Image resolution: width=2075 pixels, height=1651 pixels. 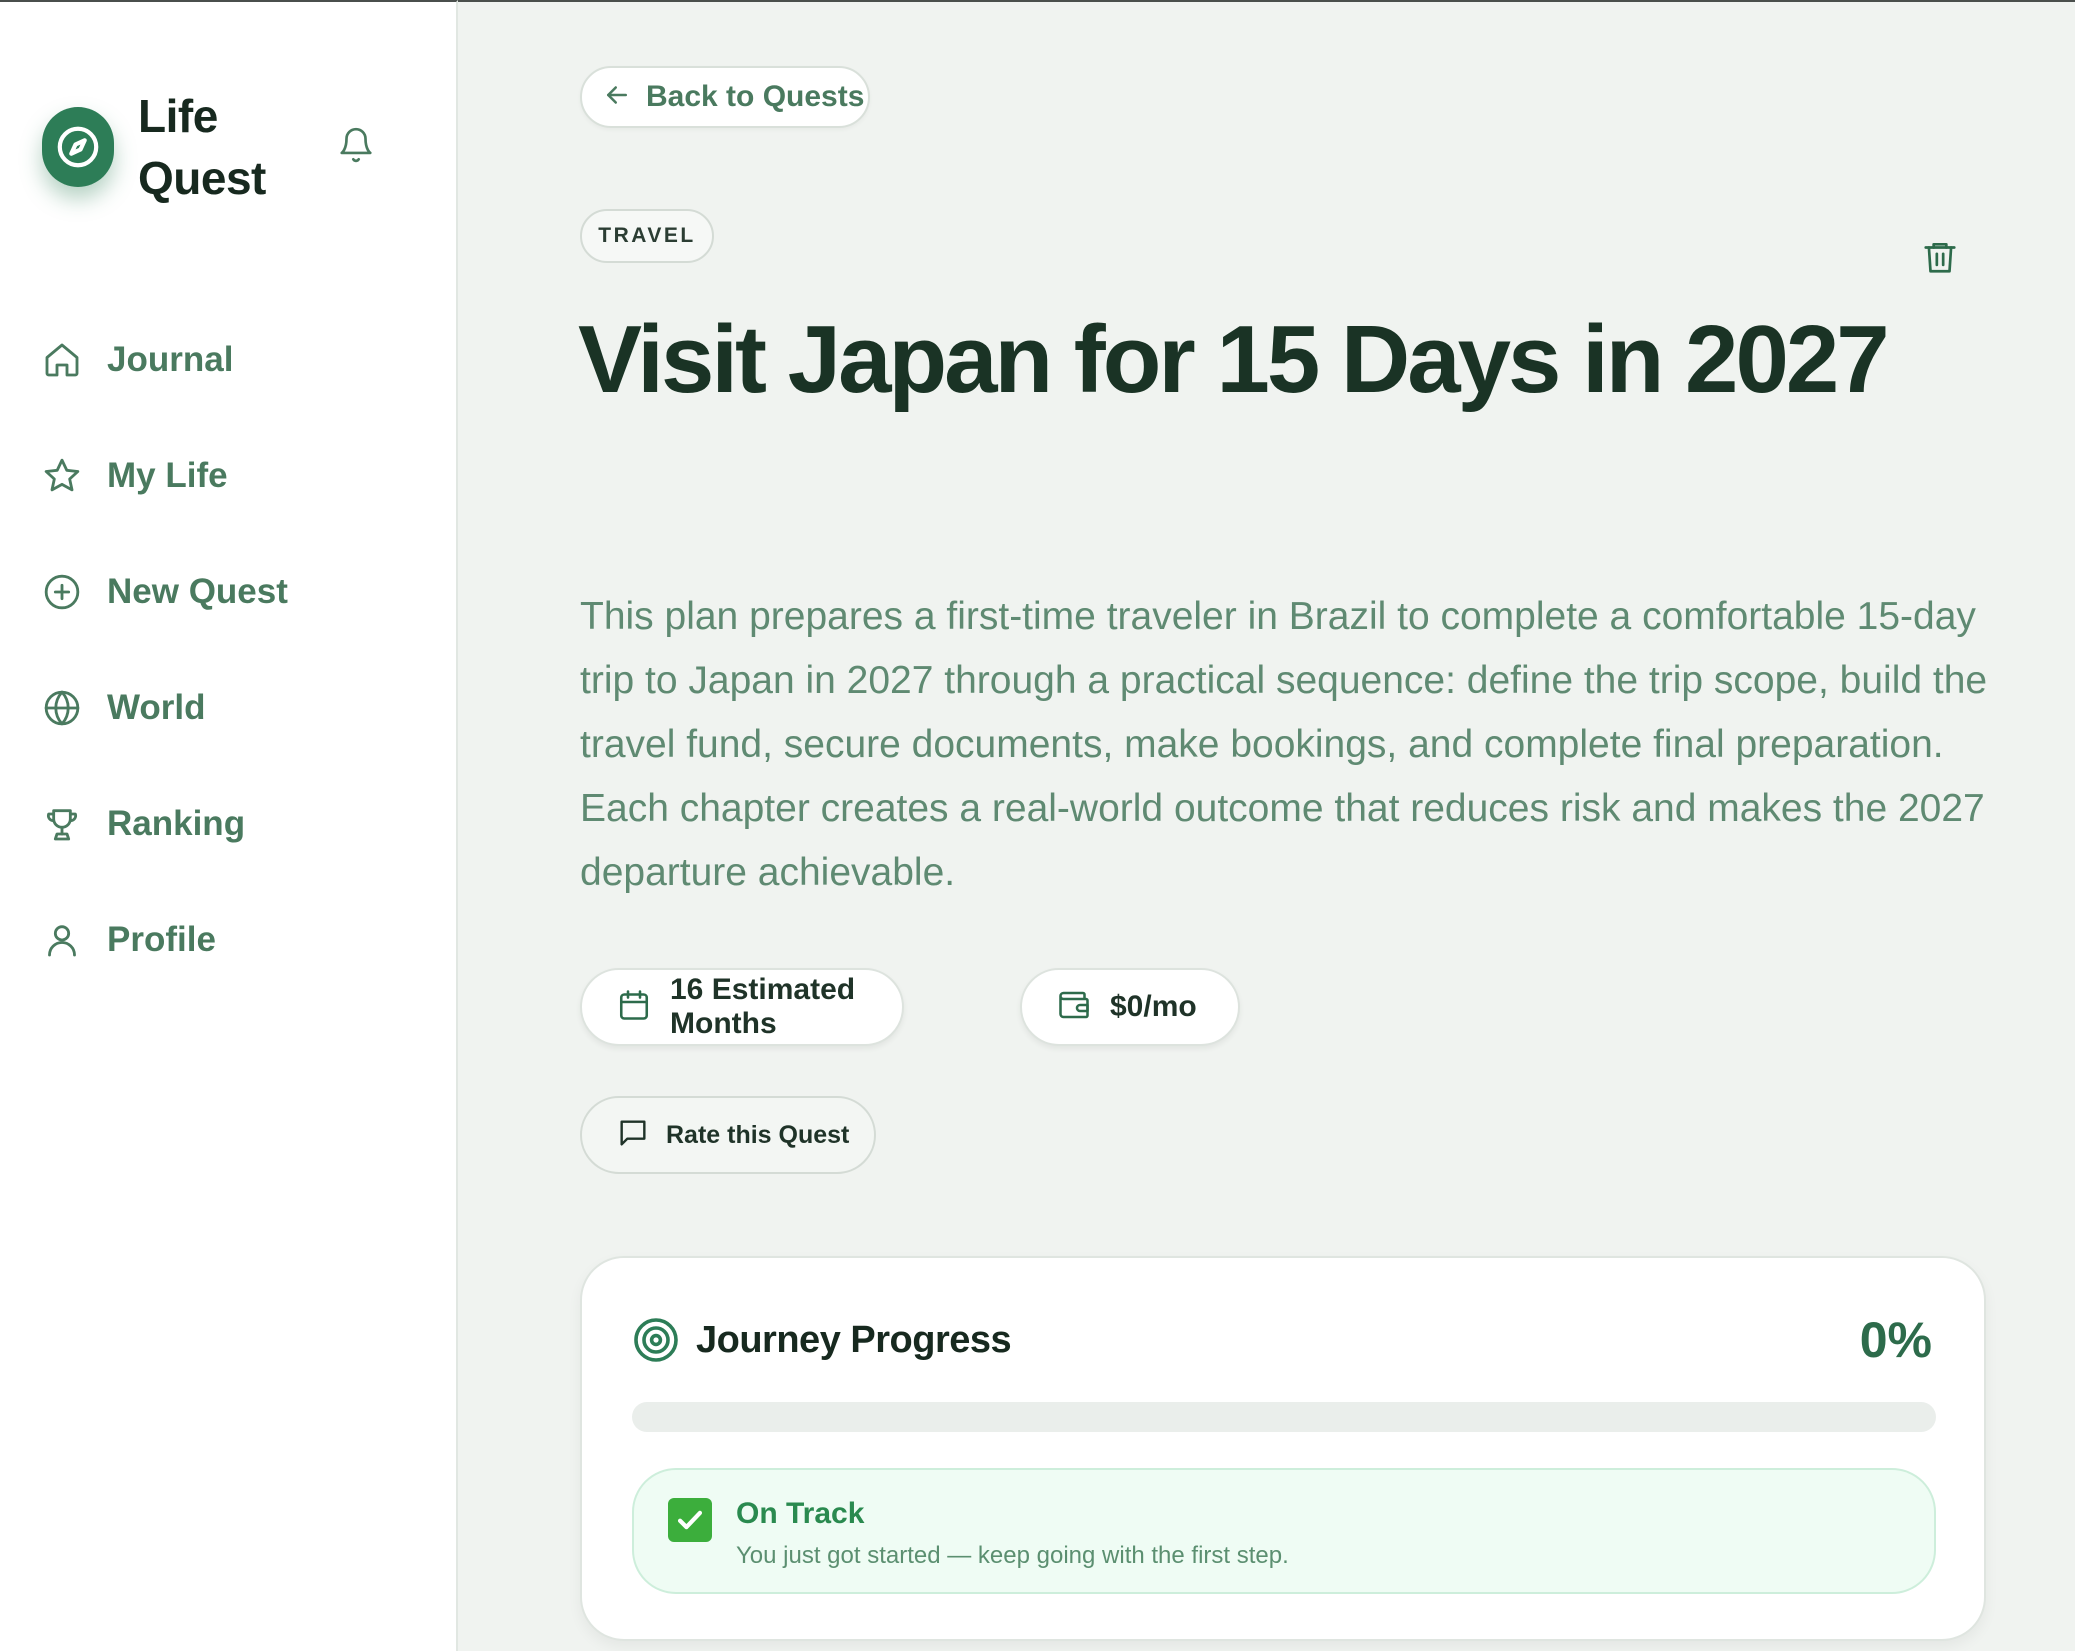 I want to click on plus-circle-icon, so click(x=62, y=592).